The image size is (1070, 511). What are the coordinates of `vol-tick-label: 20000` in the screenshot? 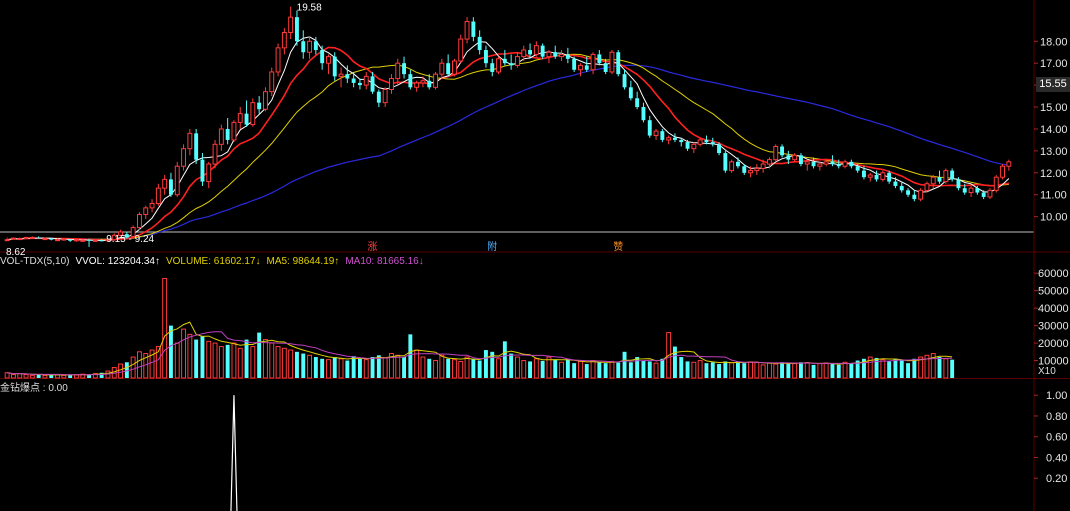 It's located at (1053, 344).